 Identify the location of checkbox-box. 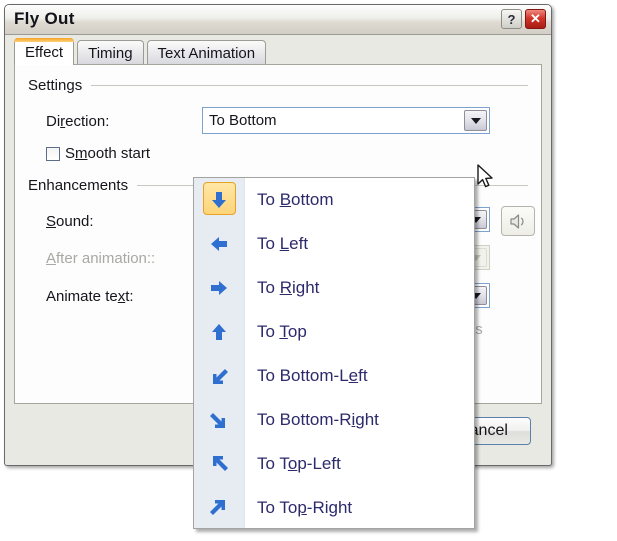
(53, 153).